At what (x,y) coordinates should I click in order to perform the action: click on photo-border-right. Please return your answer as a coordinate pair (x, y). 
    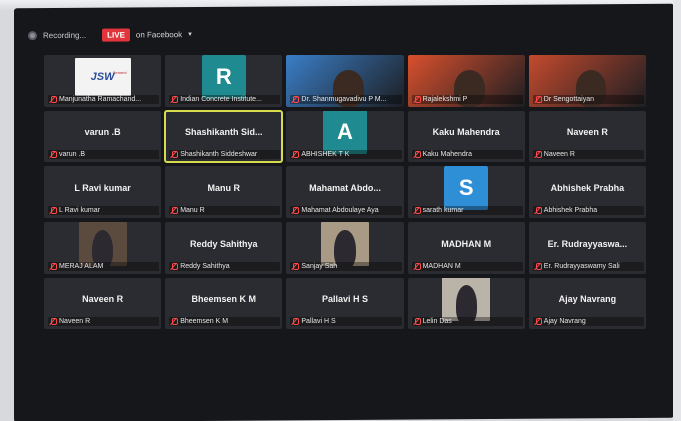
    Looking at the image, I should click on (677, 210).